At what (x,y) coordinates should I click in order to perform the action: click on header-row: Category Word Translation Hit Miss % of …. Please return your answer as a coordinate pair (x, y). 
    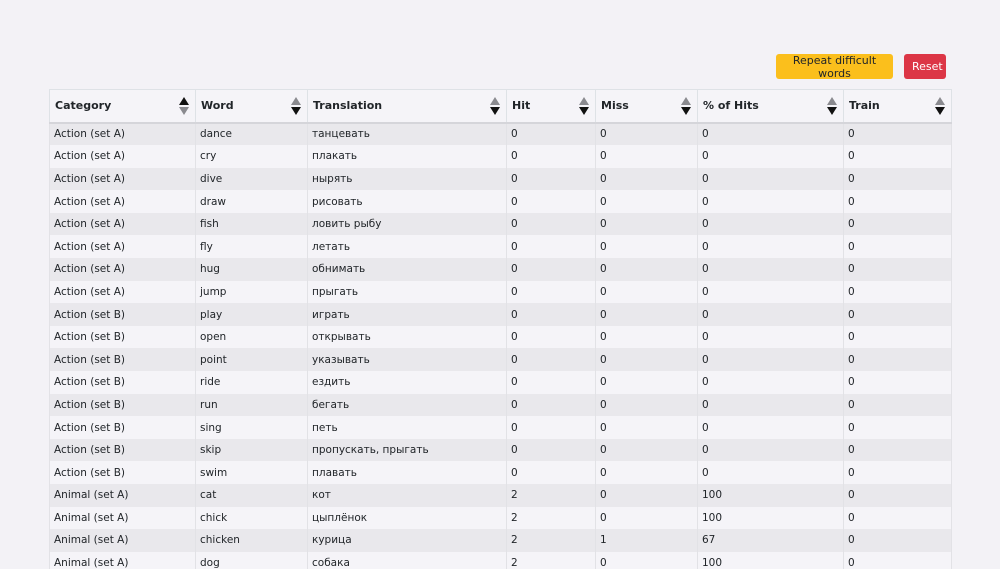
    Looking at the image, I should click on (500, 106).